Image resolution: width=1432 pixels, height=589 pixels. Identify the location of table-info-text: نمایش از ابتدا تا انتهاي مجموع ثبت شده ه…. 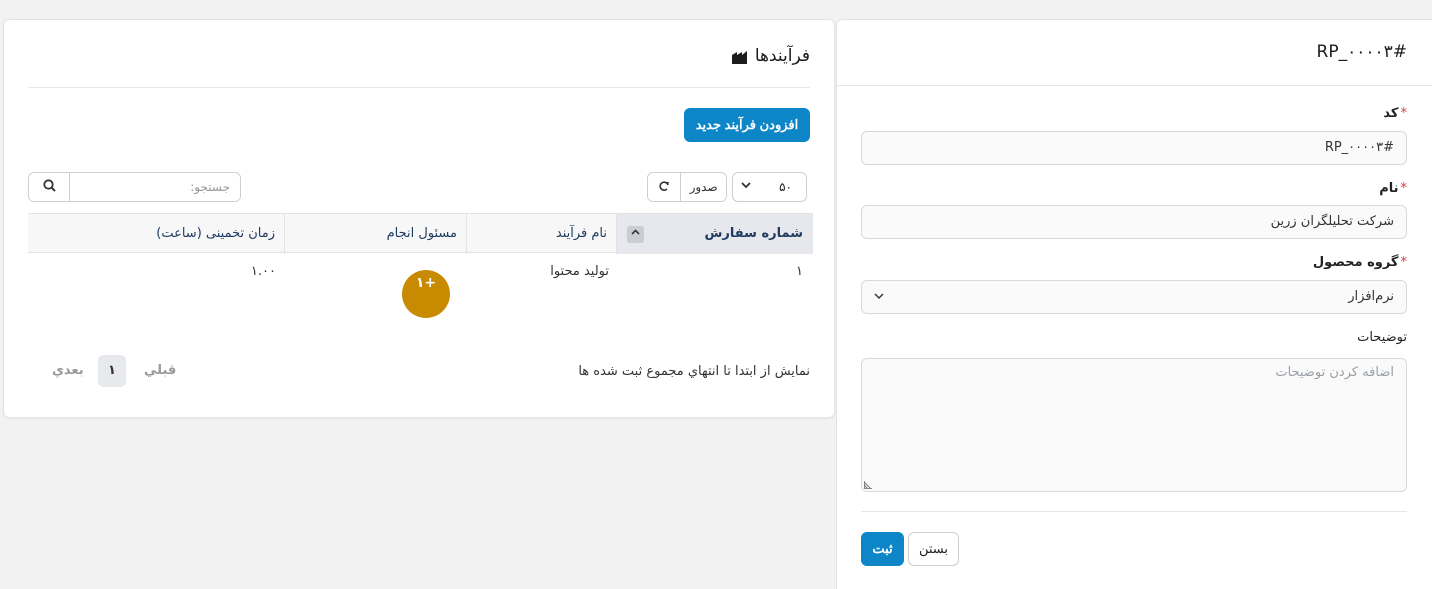
(694, 371).